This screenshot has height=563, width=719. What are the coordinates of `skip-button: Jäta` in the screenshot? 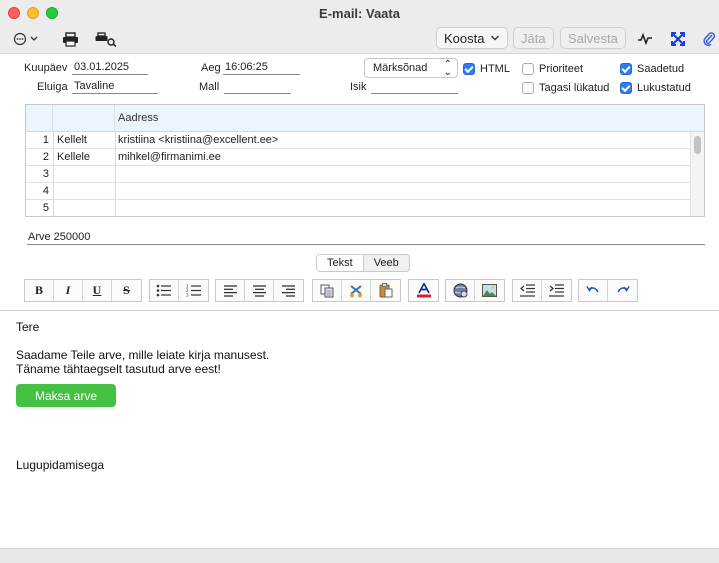 It's located at (533, 38).